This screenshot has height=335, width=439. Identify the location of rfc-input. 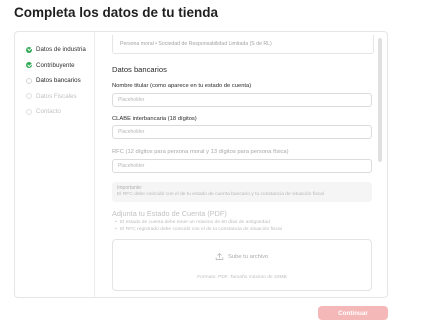
(242, 166).